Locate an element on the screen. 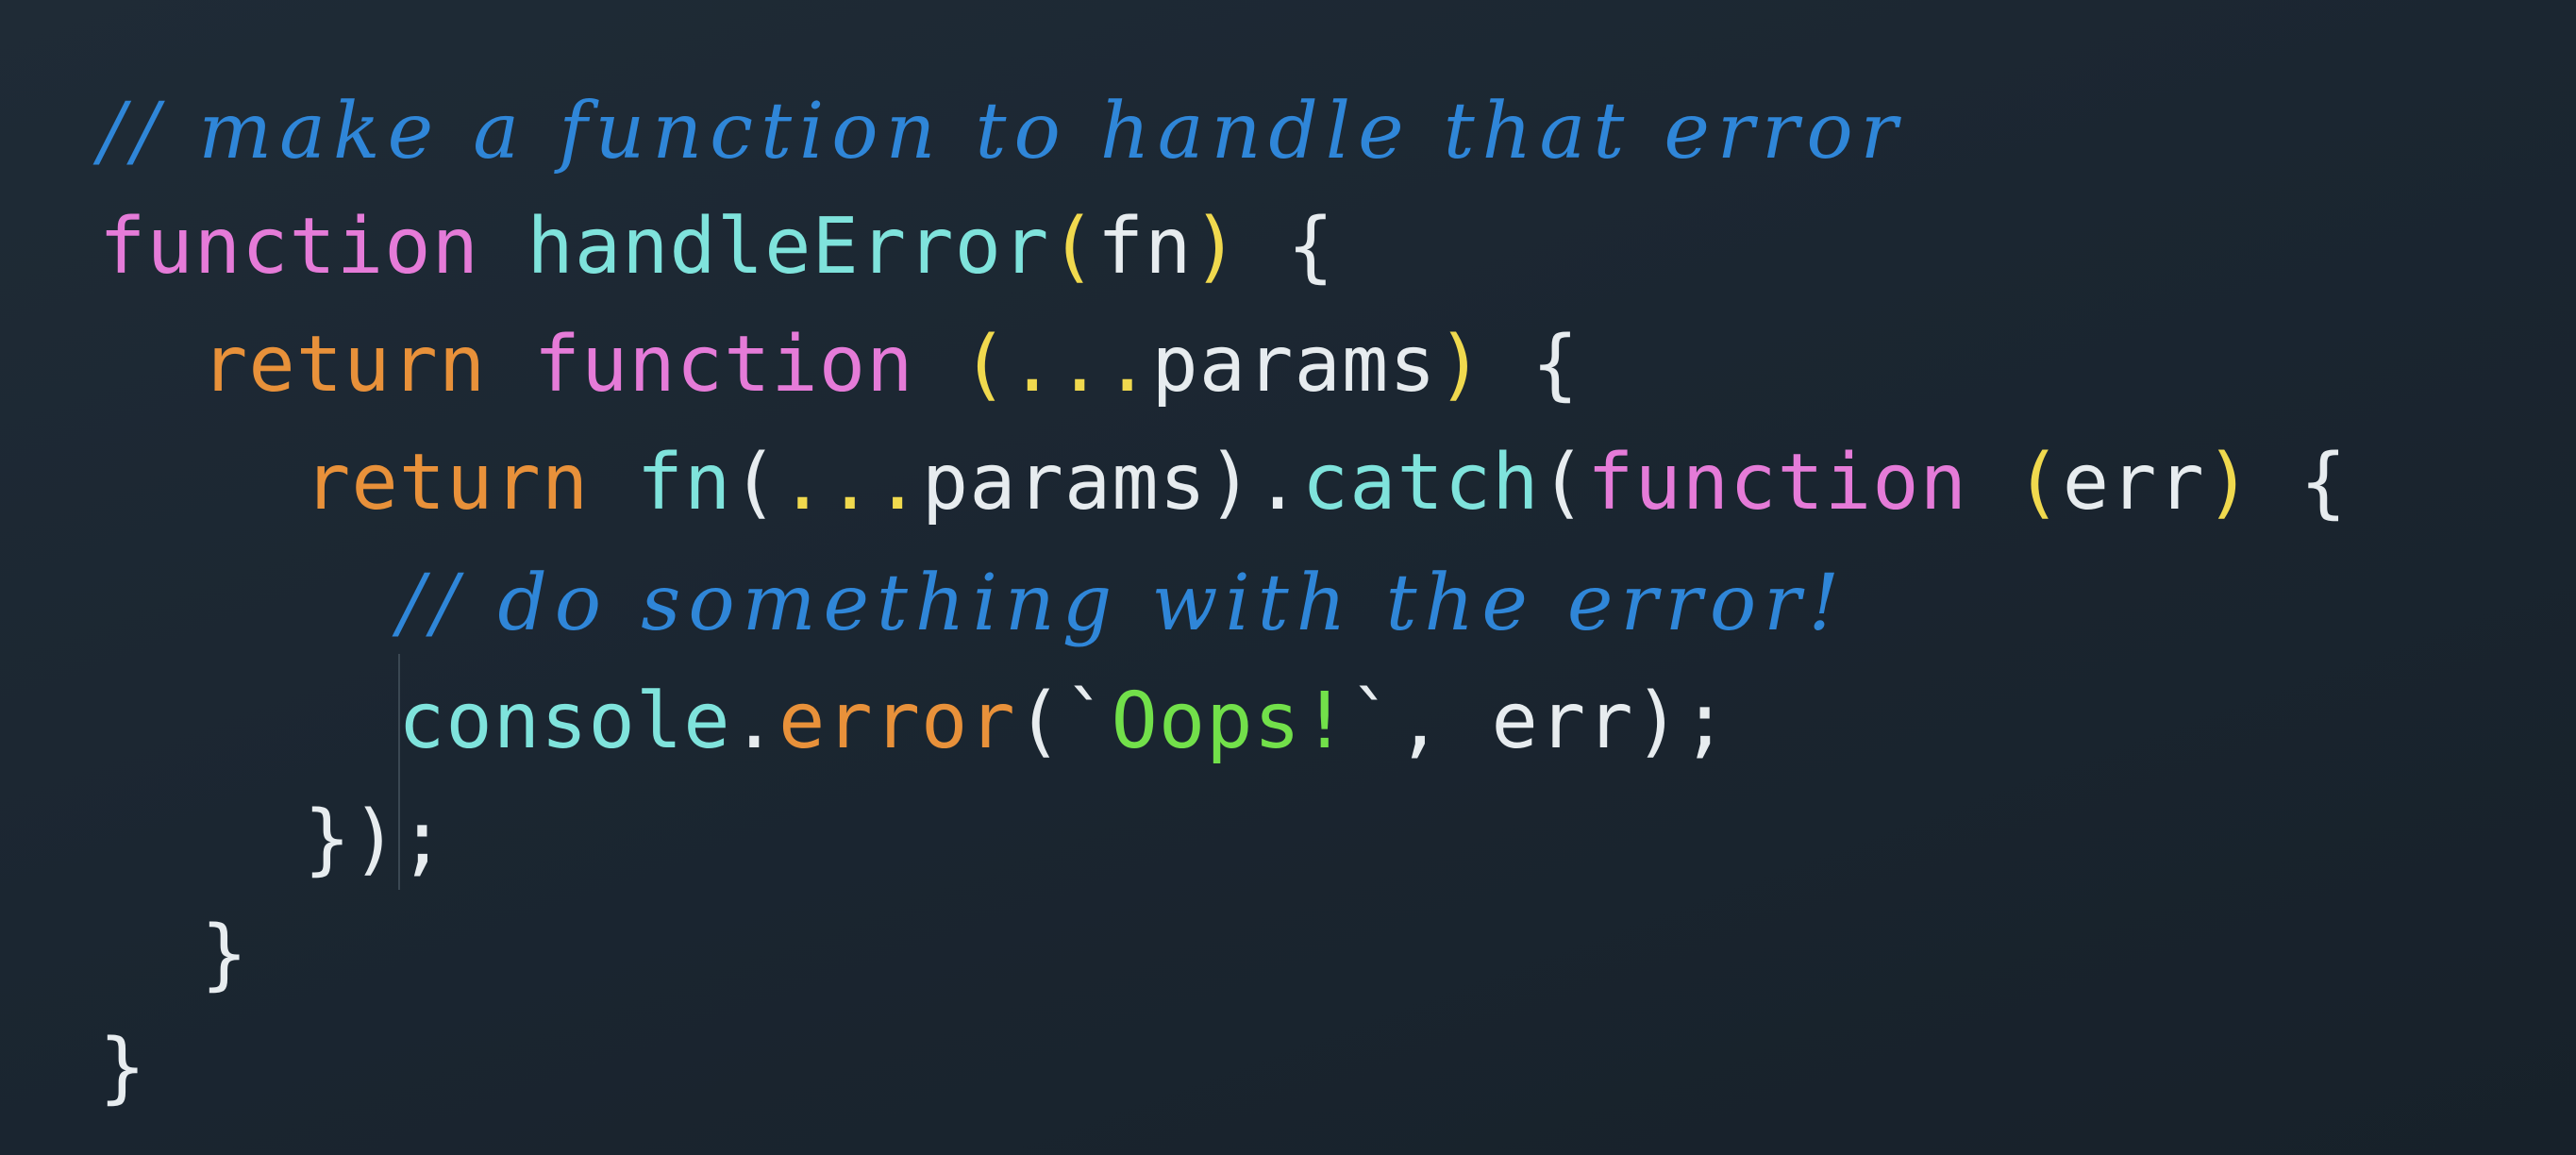  code-token-plain: . is located at coordinates (754, 721).